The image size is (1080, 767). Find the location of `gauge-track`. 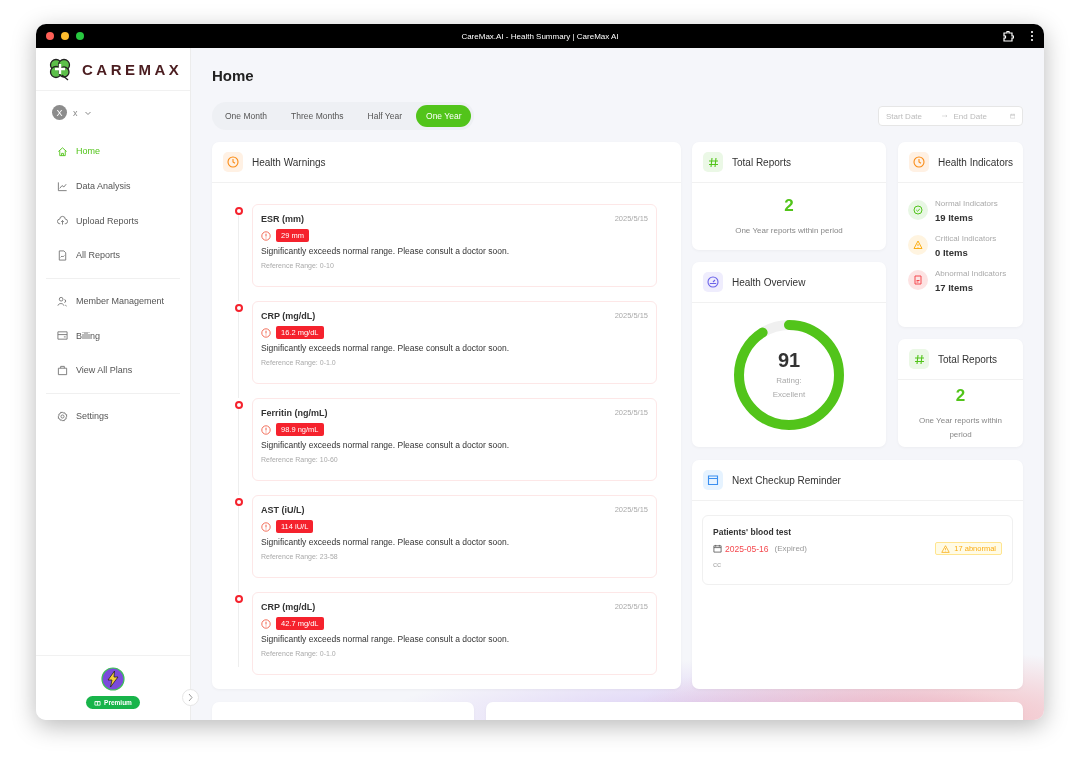

gauge-track is located at coordinates (774, 329).